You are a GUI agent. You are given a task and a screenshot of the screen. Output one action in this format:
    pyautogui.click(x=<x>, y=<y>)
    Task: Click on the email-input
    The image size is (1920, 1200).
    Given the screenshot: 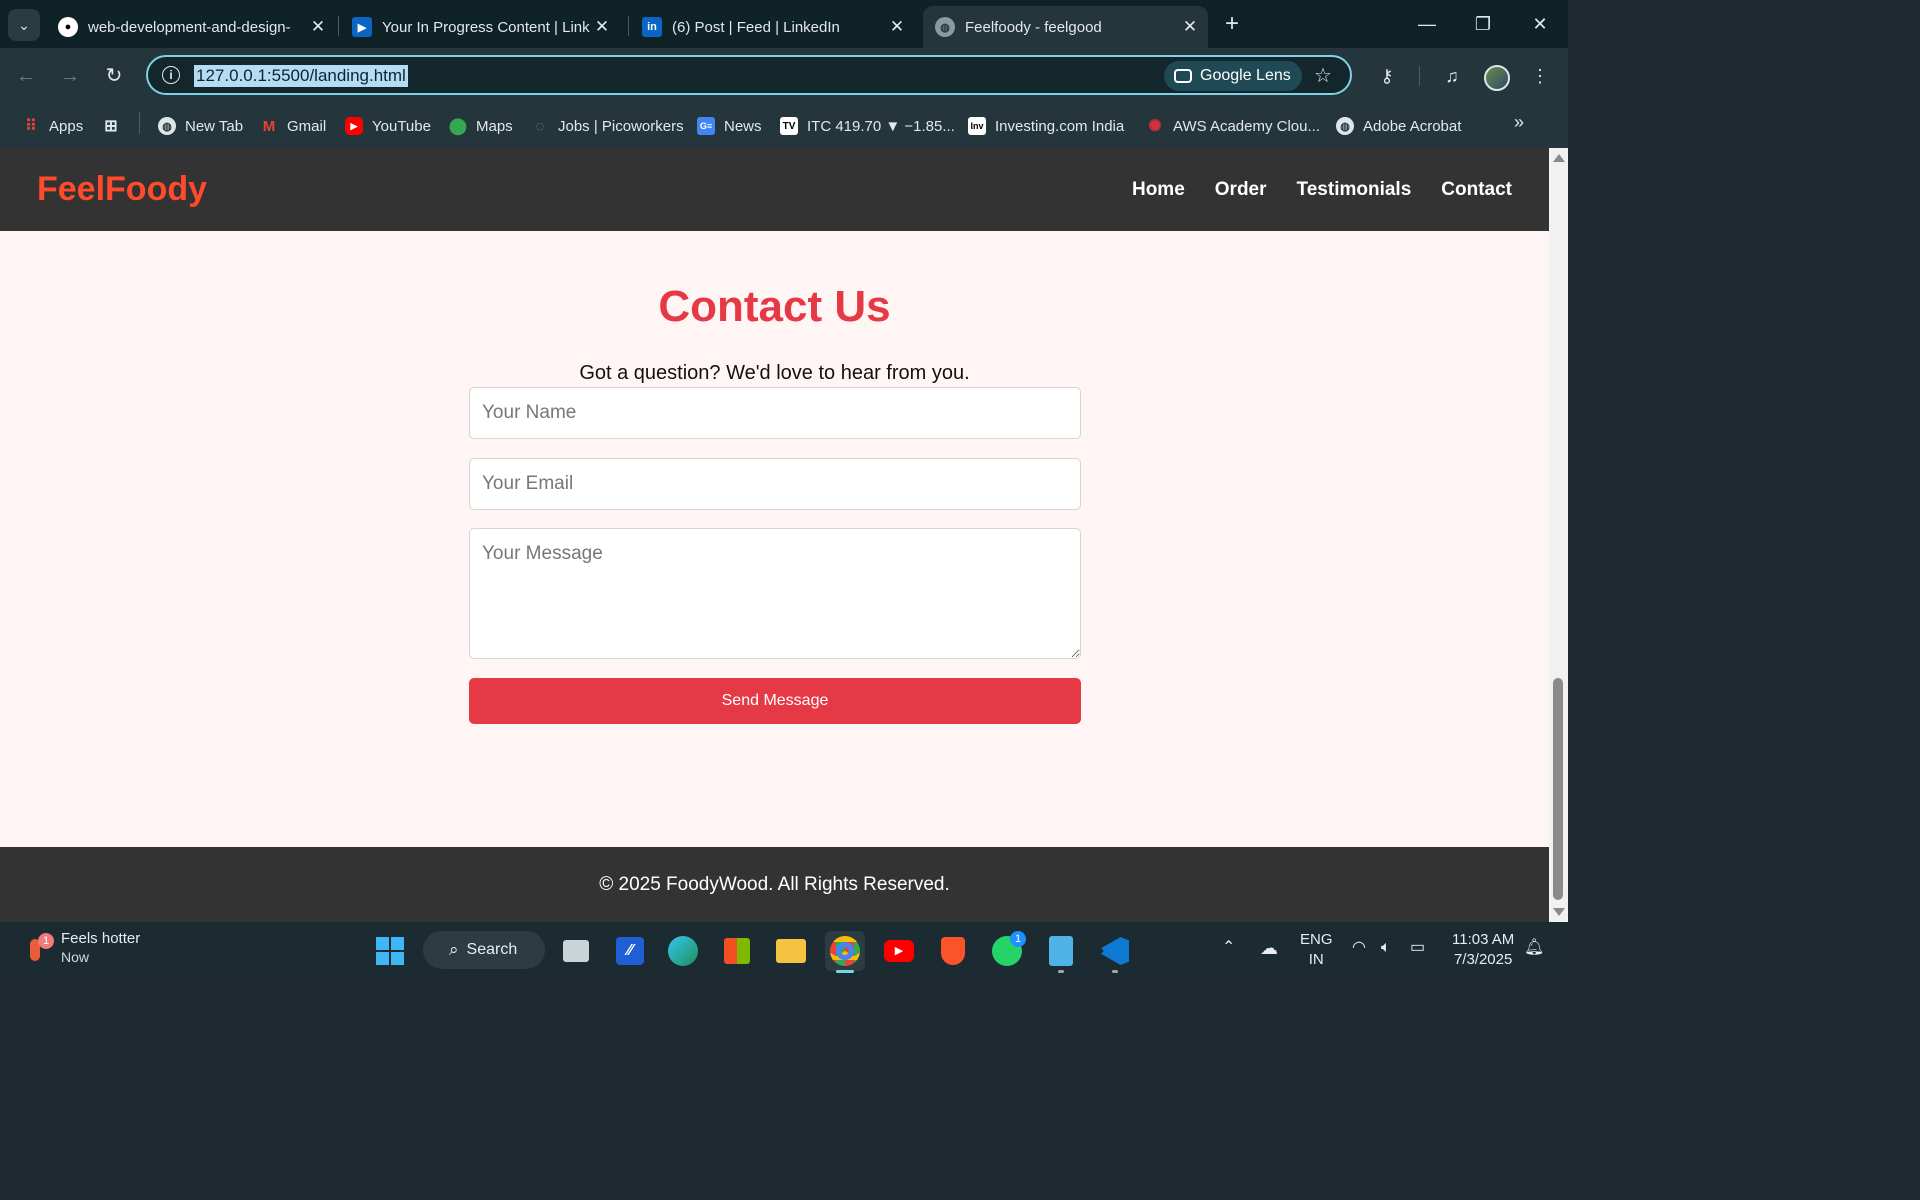 What is the action you would take?
    pyautogui.click(x=775, y=484)
    